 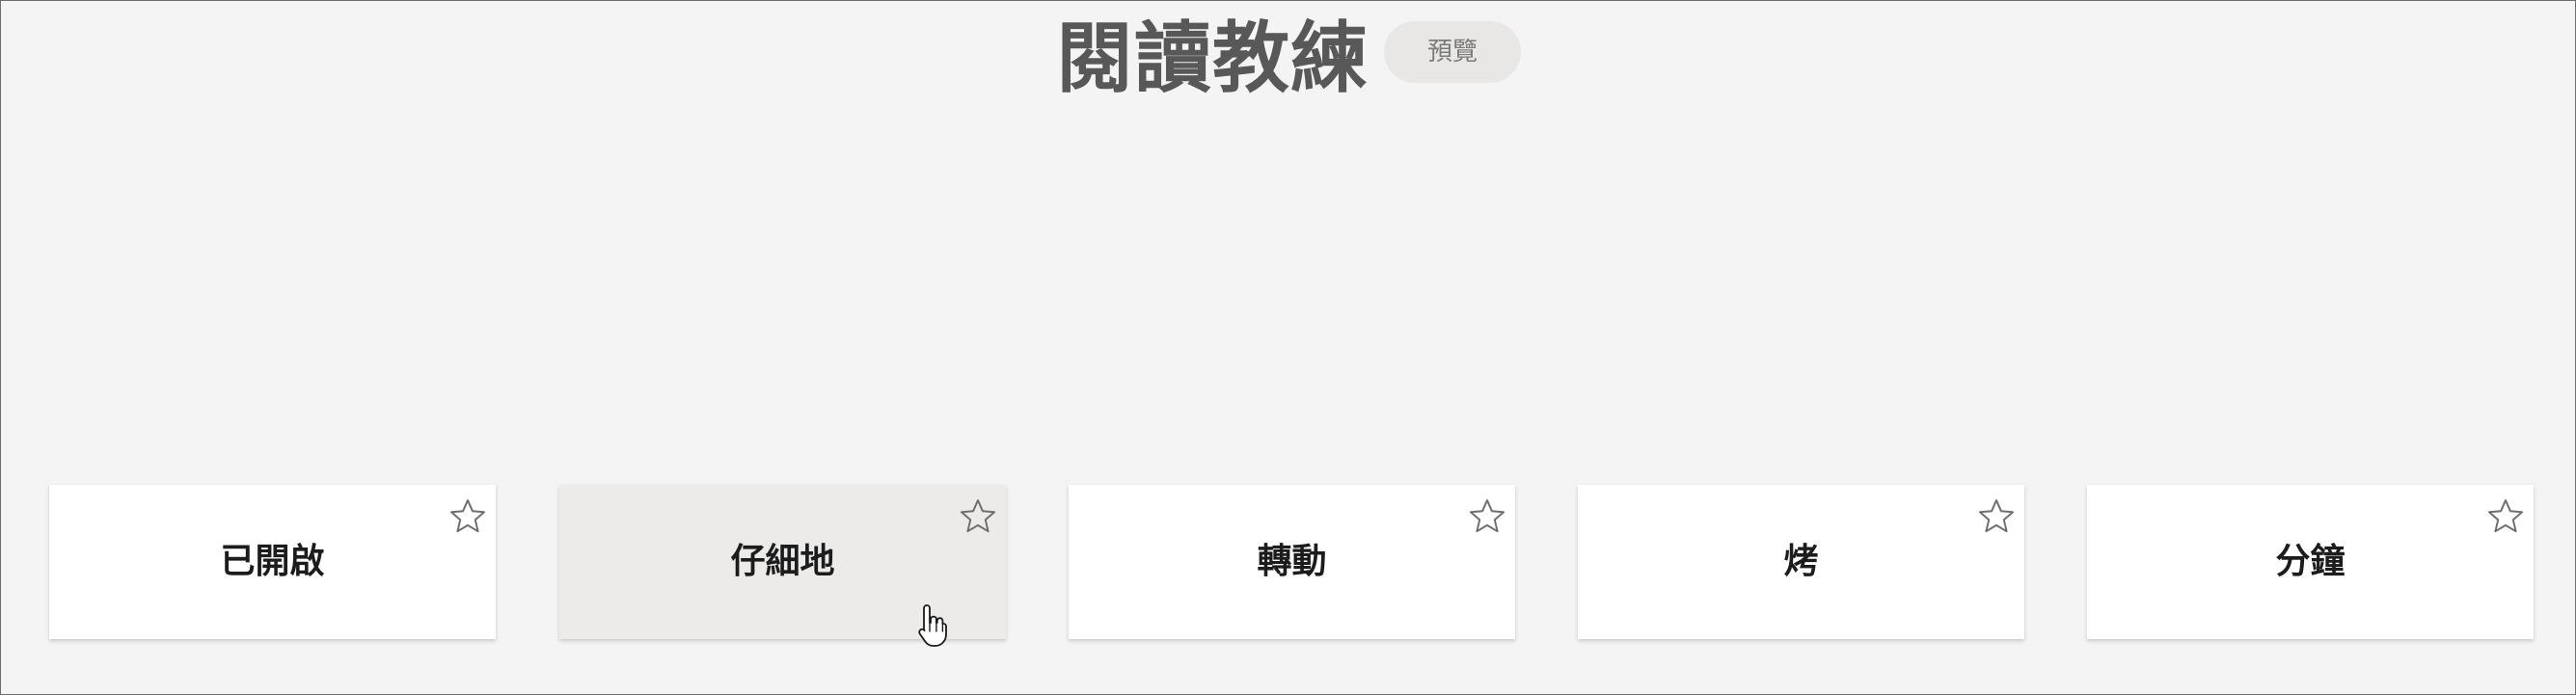 What do you see at coordinates (1452, 52) in the screenshot?
I see `preview-badge: 預覽` at bounding box center [1452, 52].